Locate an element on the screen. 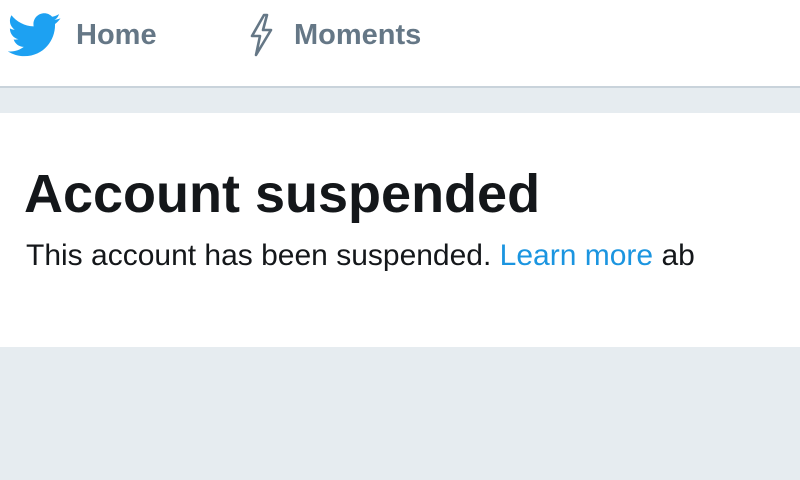 The width and height of the screenshot is (800, 480). lightning-bolt-icon is located at coordinates (261, 35).